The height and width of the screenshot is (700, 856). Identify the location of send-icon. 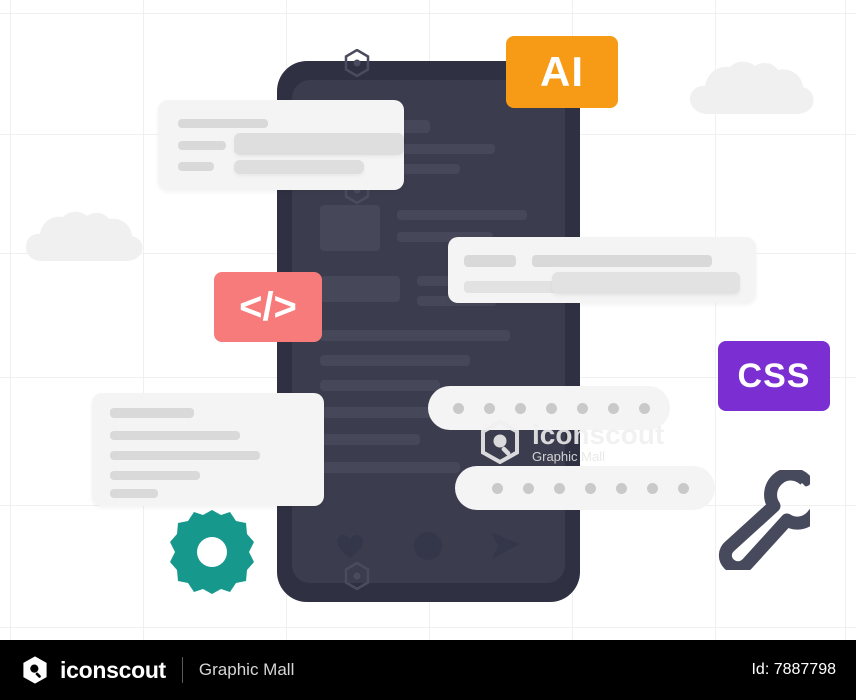
(506, 546).